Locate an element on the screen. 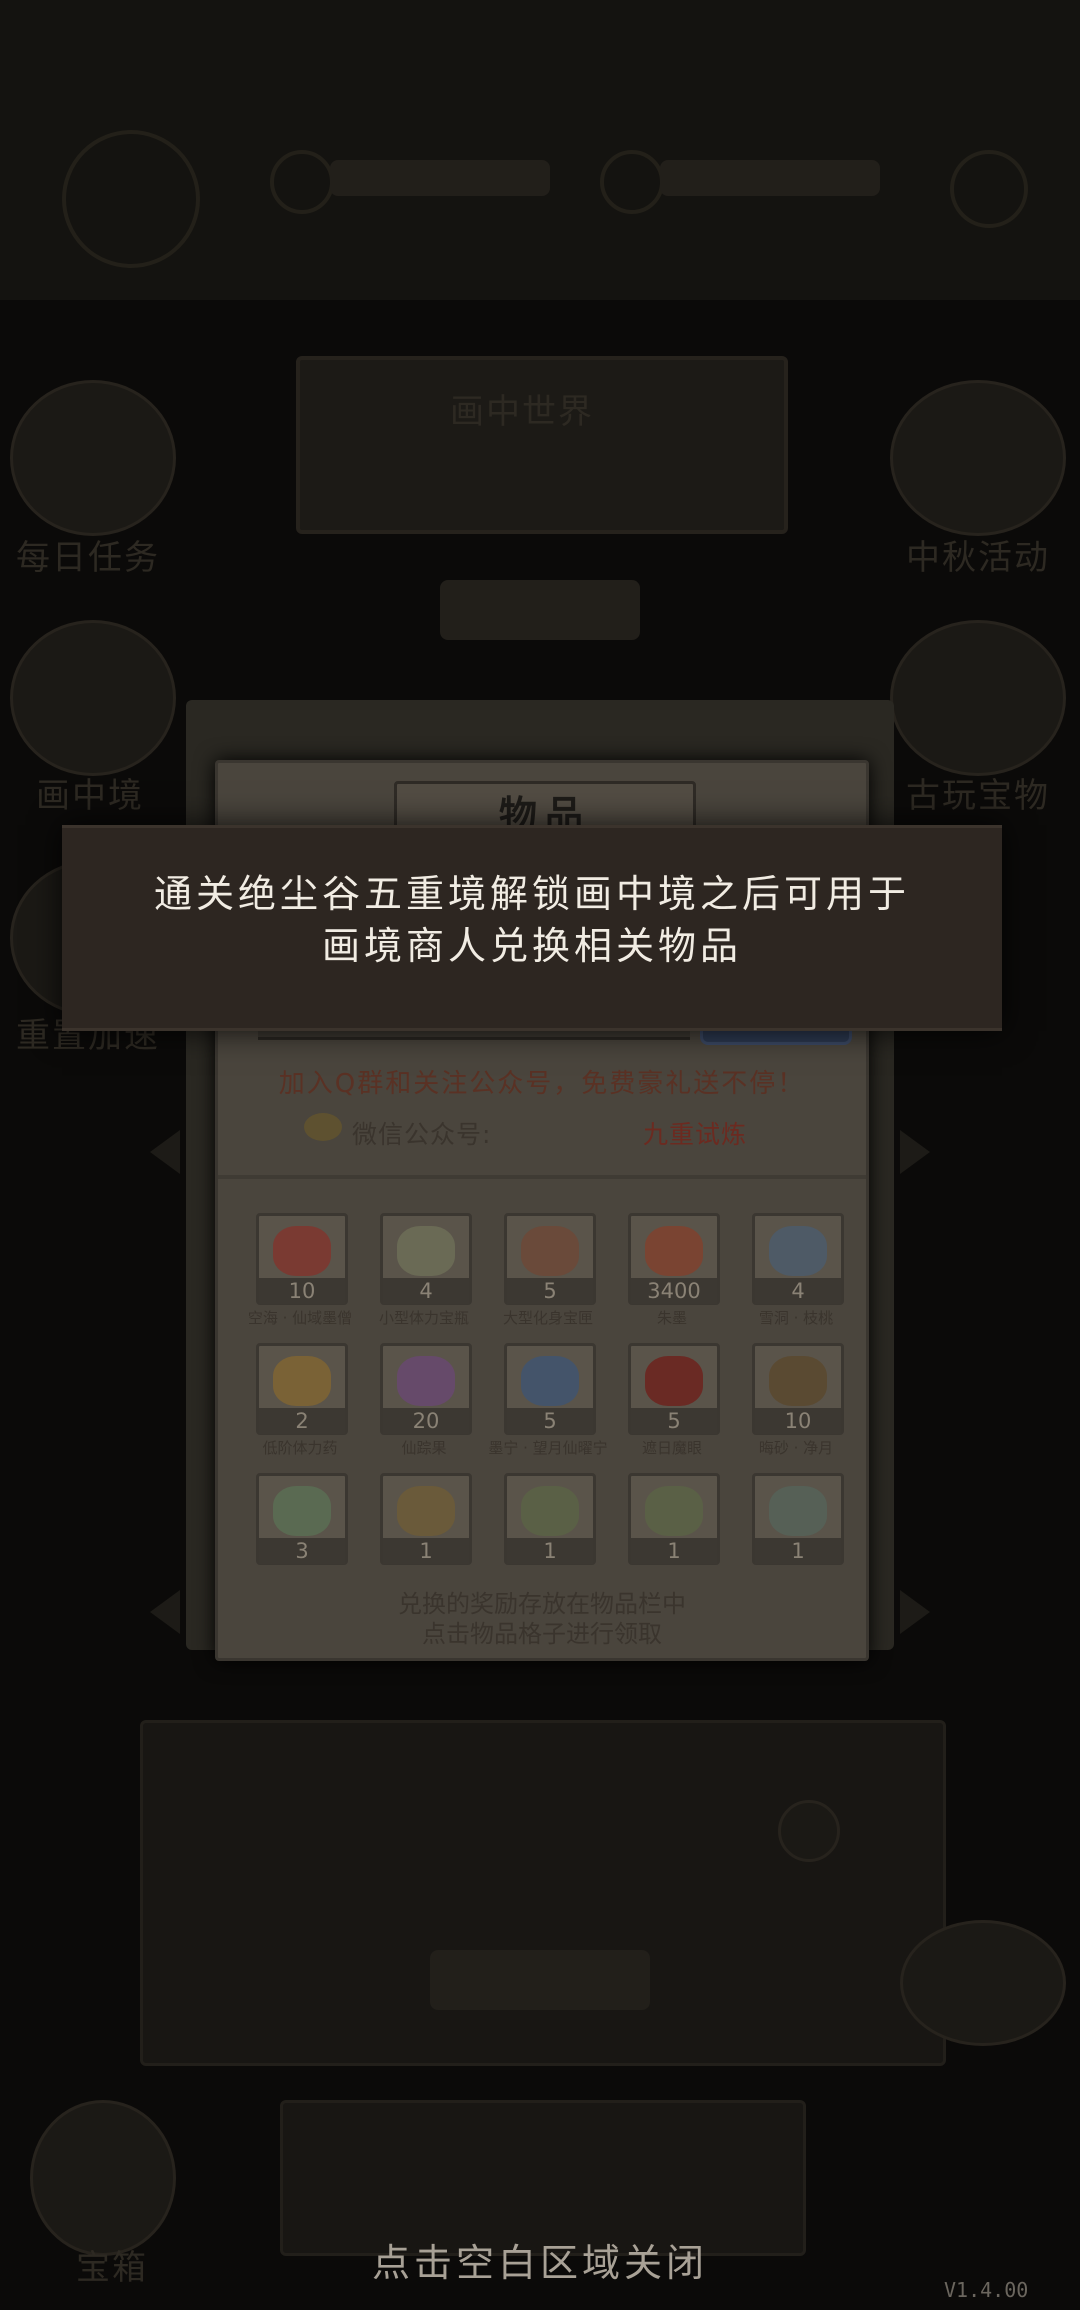  wechat-account: 九重试炼 is located at coordinates (695, 1134).